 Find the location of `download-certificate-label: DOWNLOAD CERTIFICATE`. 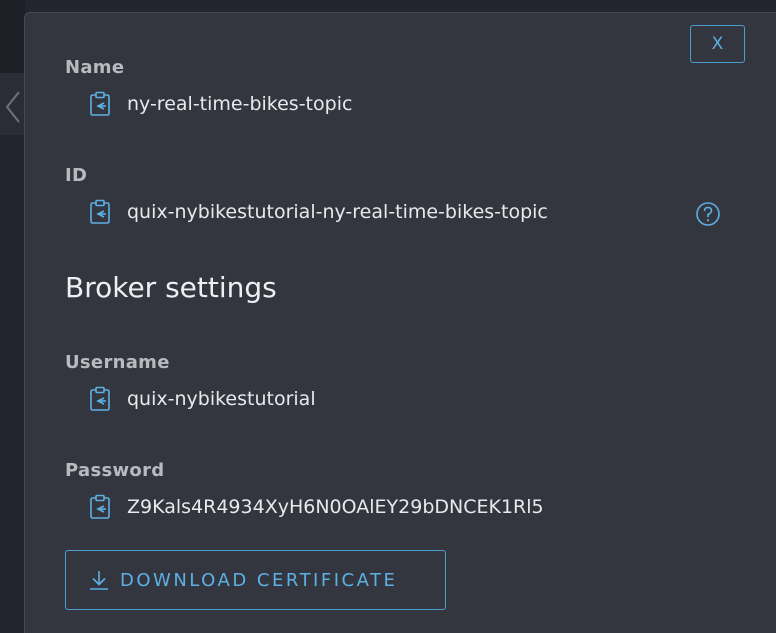

download-certificate-label: DOWNLOAD CERTIFICATE is located at coordinates (259, 580).